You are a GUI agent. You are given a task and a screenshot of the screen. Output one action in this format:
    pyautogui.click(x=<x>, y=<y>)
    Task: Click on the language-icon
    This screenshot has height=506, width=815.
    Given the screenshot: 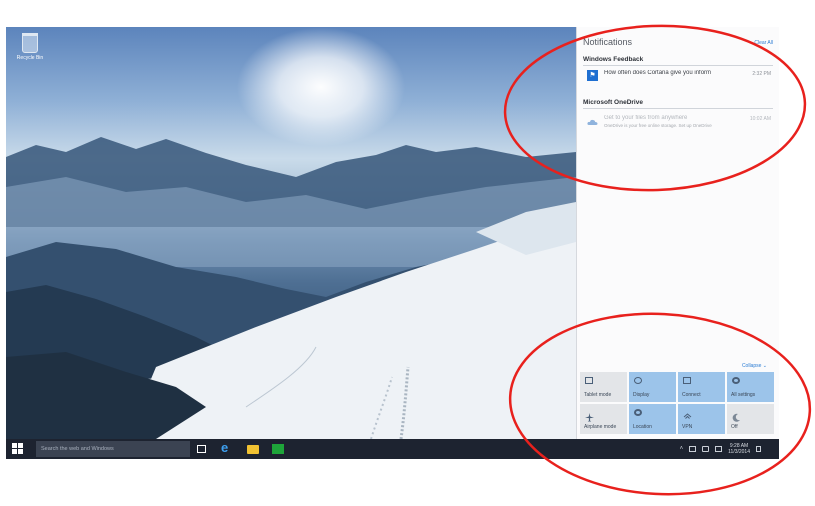 What is the action you would take?
    pyautogui.click(x=719, y=449)
    